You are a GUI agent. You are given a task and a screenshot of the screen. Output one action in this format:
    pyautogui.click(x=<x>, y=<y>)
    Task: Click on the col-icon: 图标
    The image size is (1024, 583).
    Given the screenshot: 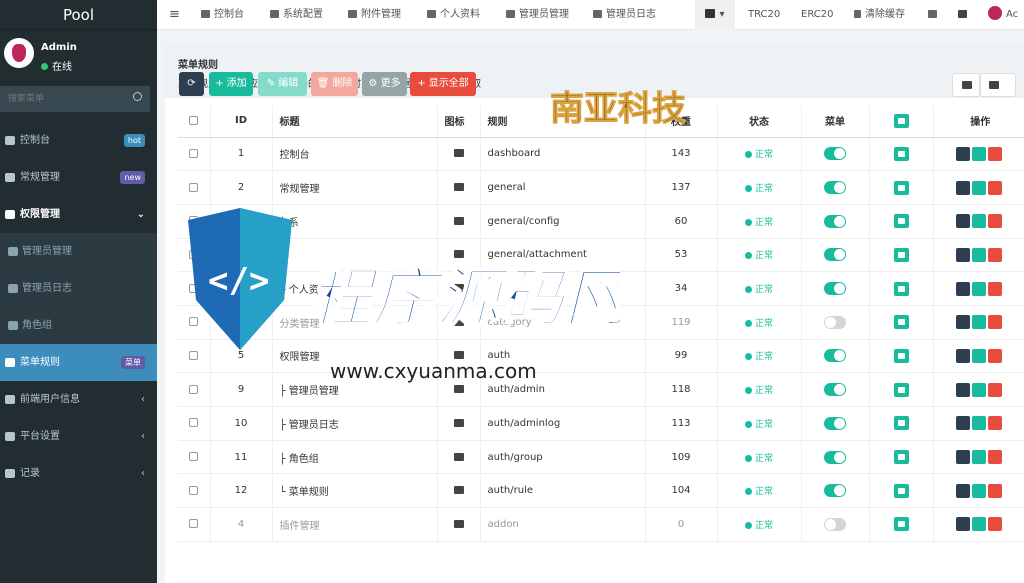 What is the action you would take?
    pyautogui.click(x=459, y=121)
    